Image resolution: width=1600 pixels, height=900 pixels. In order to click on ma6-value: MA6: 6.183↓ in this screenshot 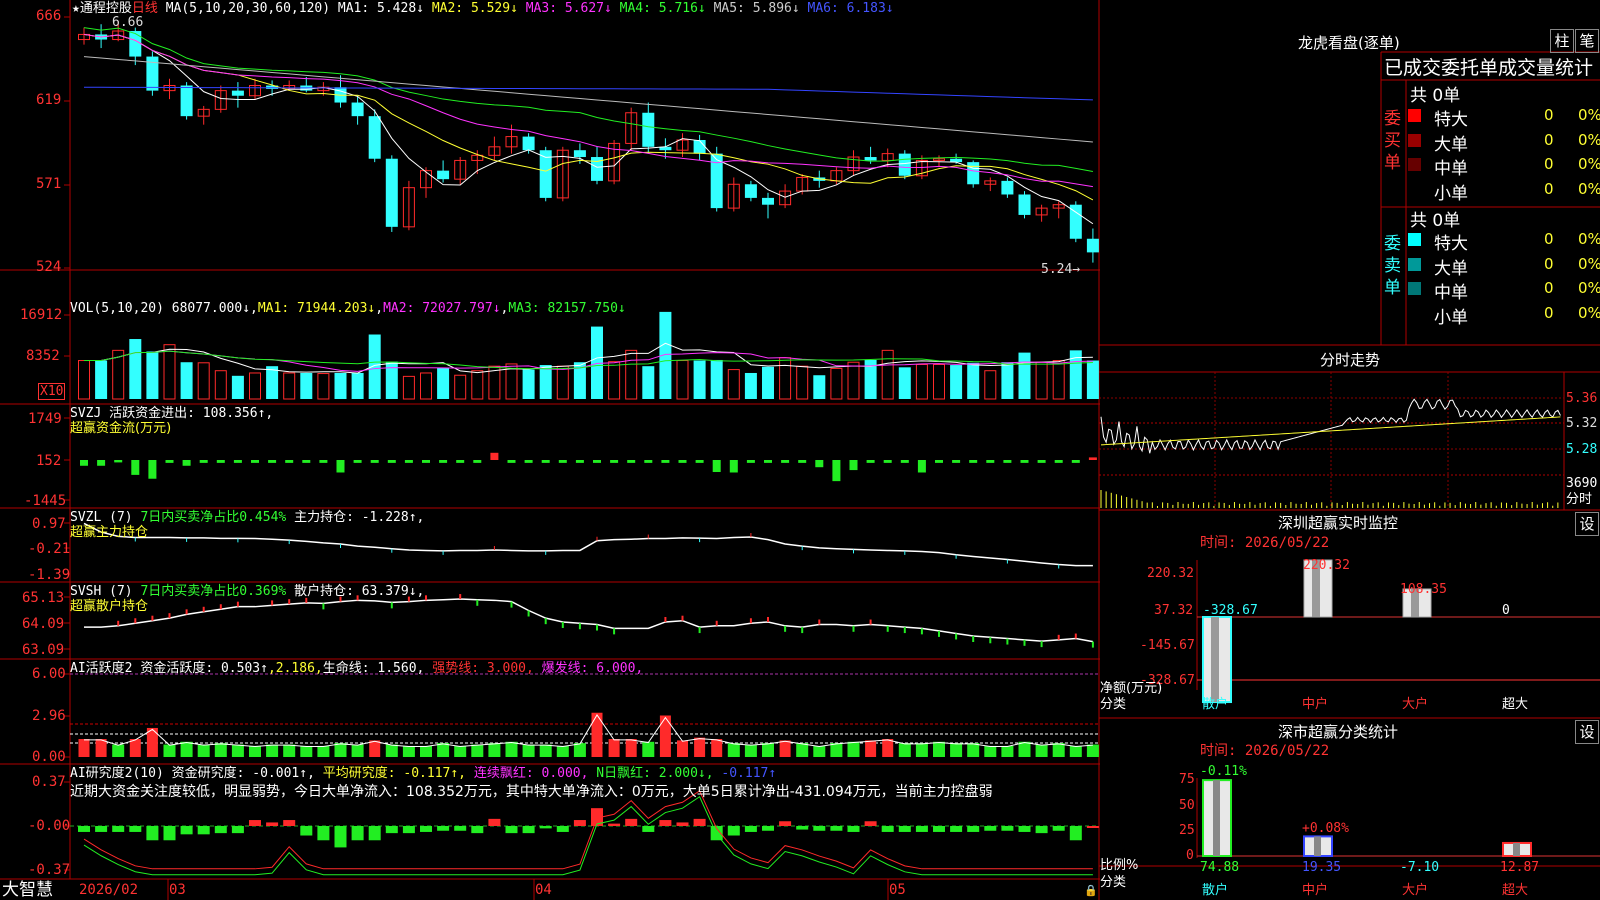, I will do `click(850, 8)`.